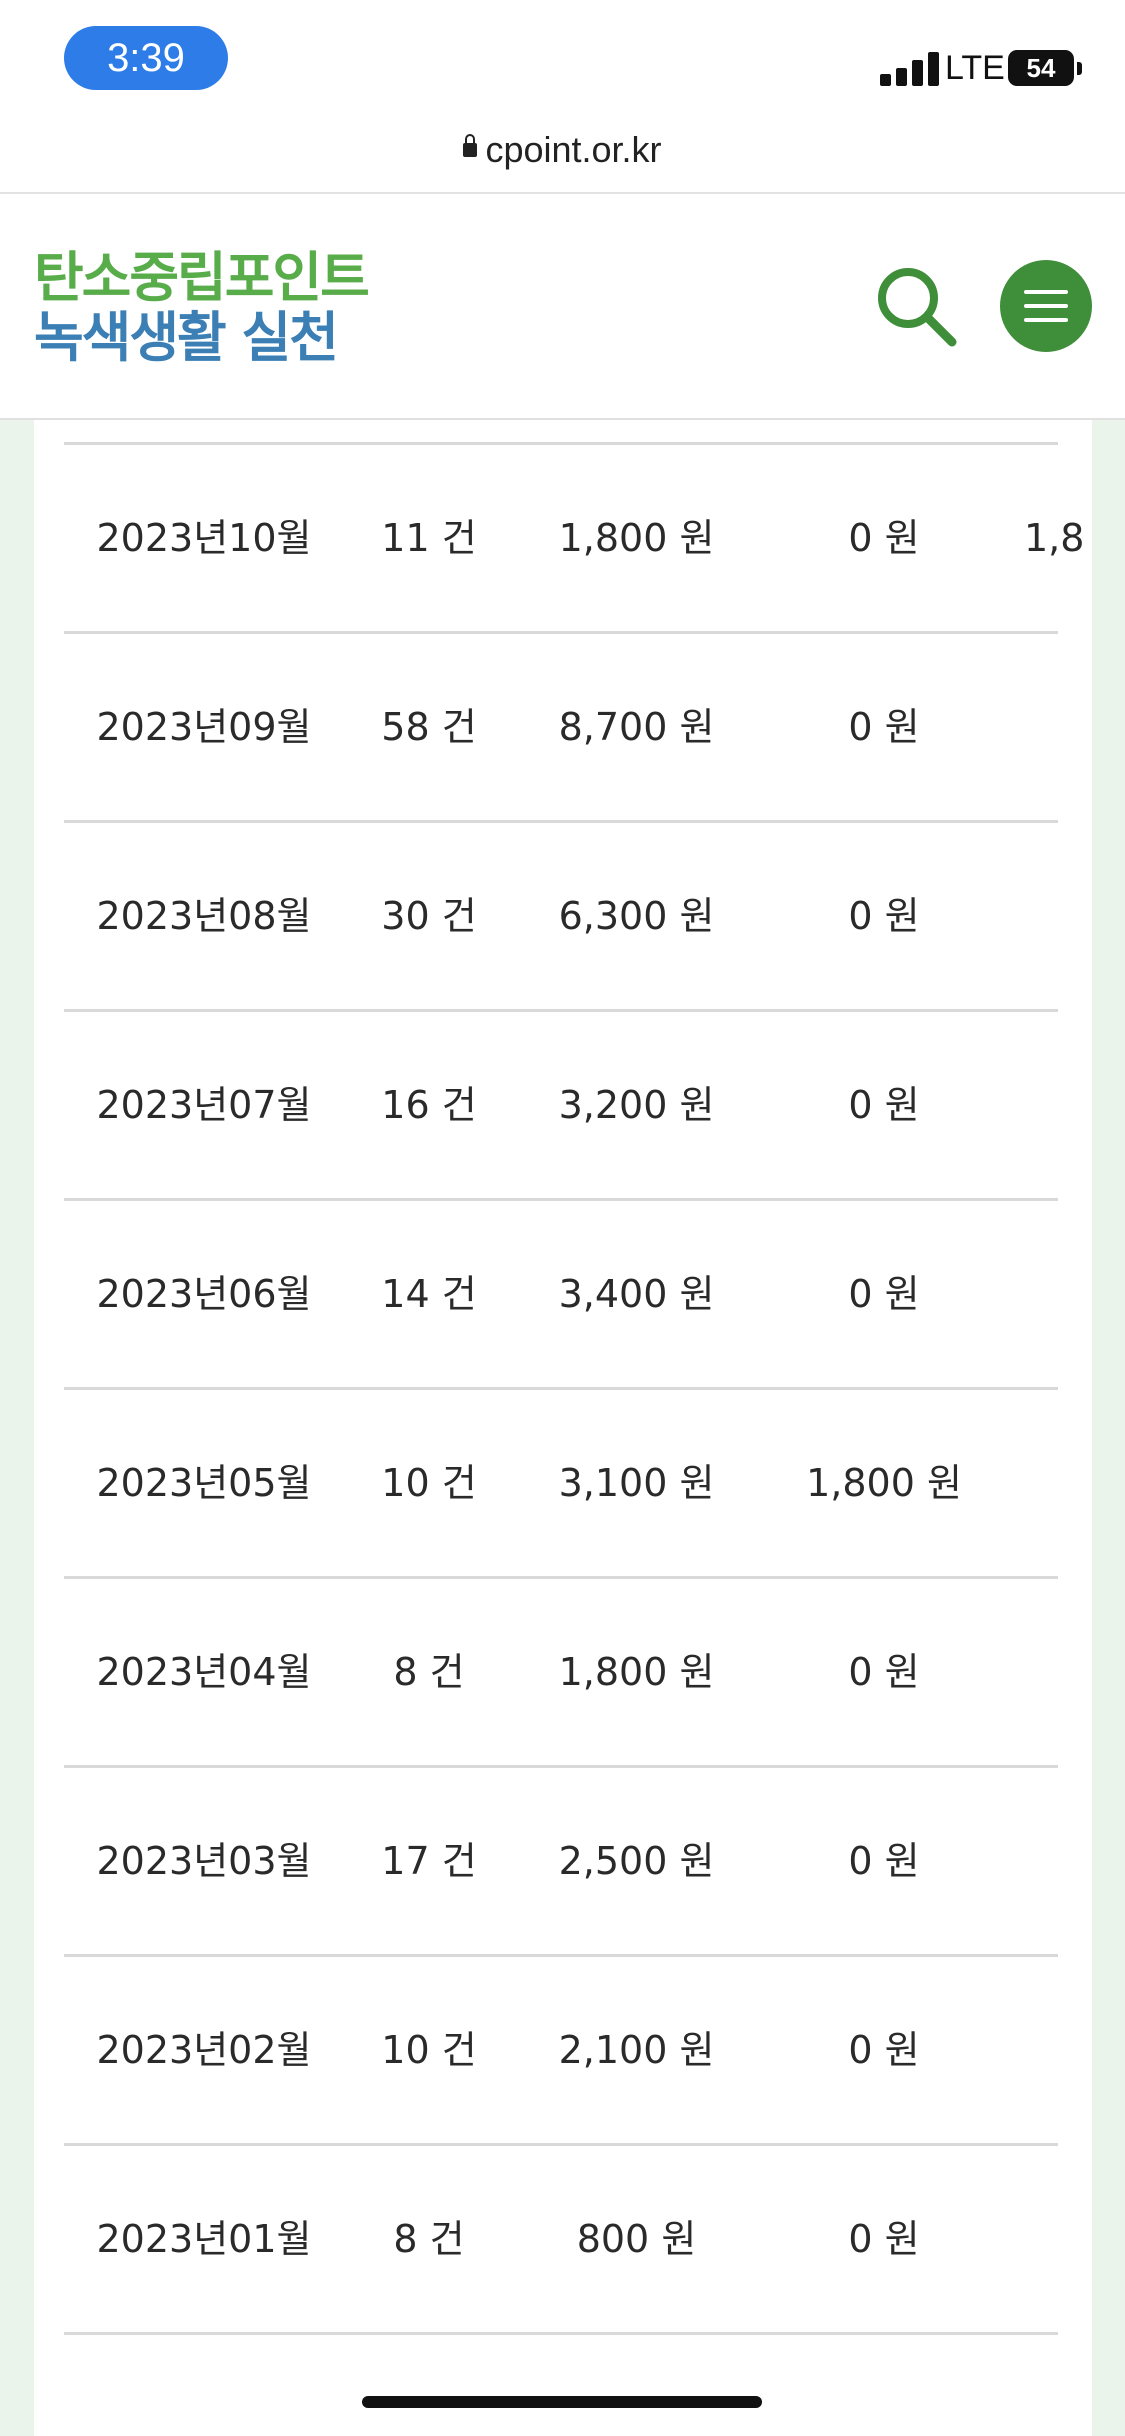  What do you see at coordinates (573, 149) in the screenshot?
I see `url-text: cpoint.or.kr` at bounding box center [573, 149].